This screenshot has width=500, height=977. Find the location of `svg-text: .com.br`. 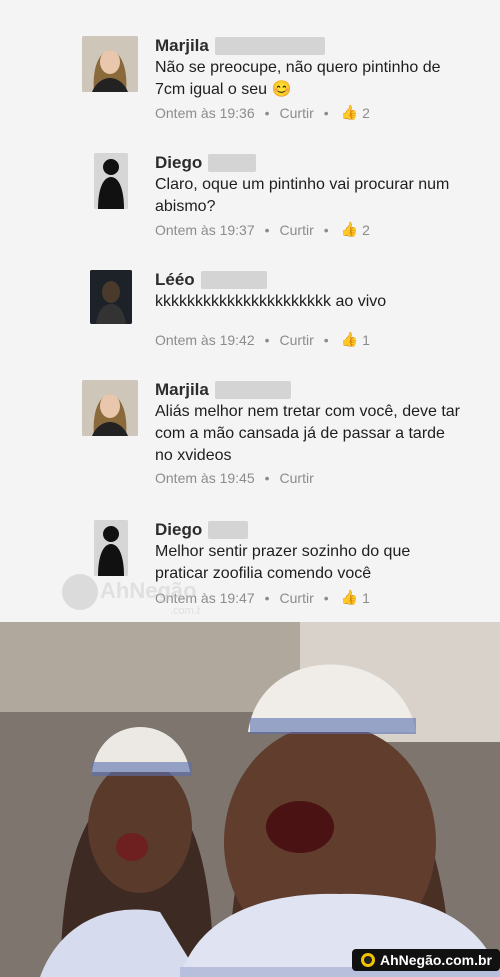

svg-text: .com.br is located at coordinates (185, 611).